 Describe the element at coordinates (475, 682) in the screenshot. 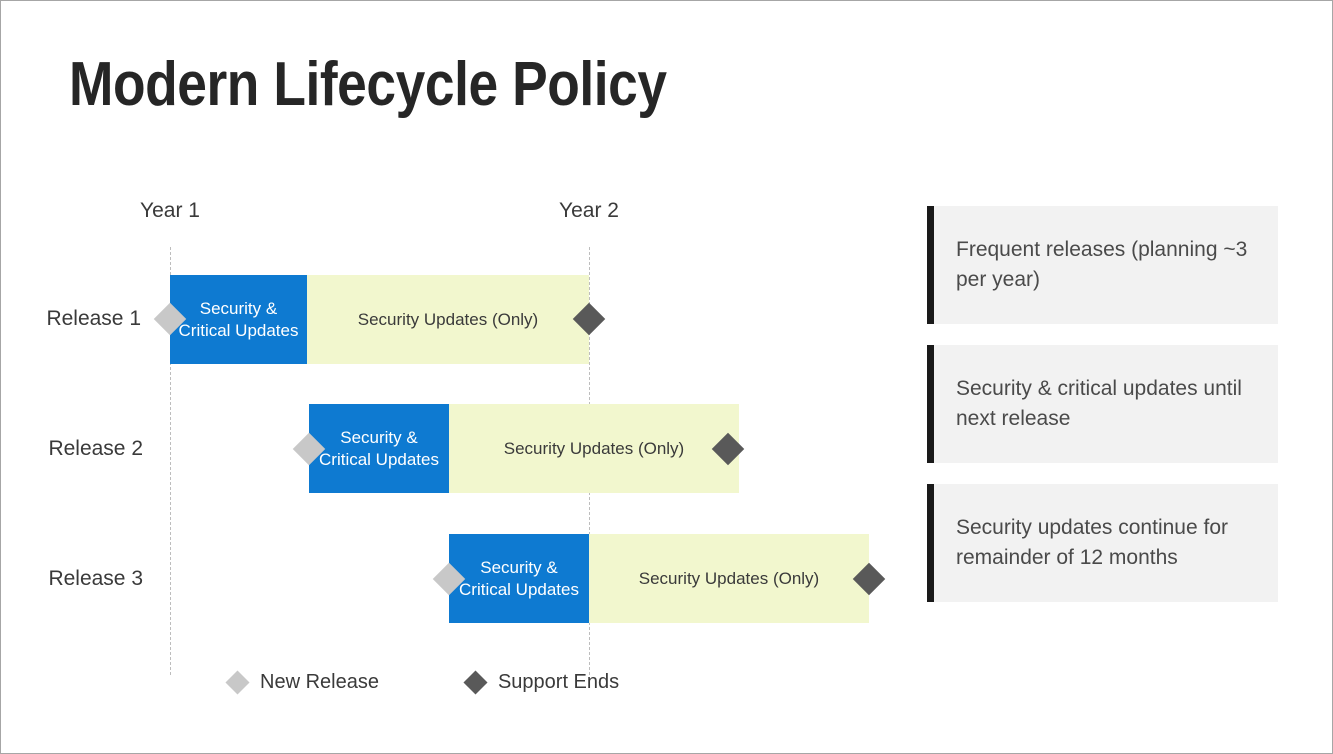

I see `support-ends-diamond-icon` at that location.